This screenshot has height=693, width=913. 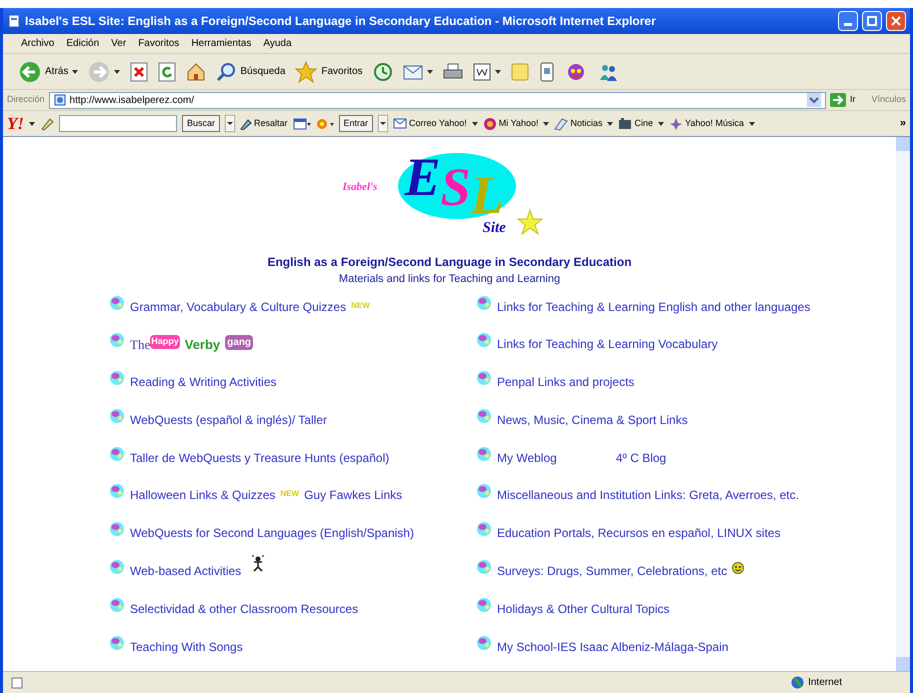 I want to click on link: My Weblog, so click(x=527, y=457).